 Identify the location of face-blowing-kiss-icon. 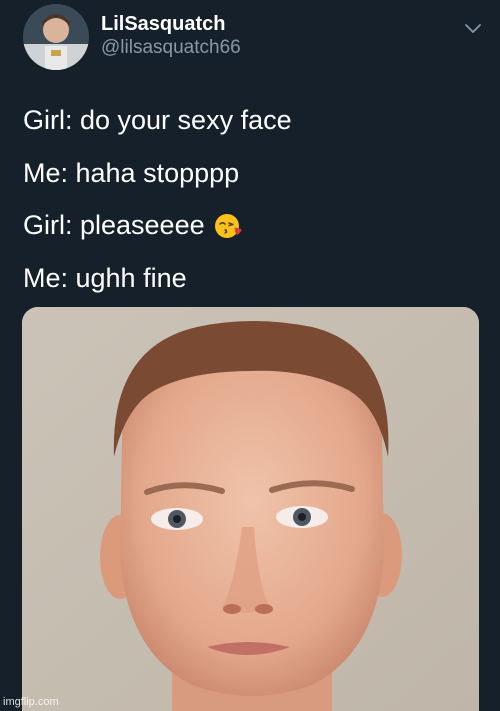
(228, 226).